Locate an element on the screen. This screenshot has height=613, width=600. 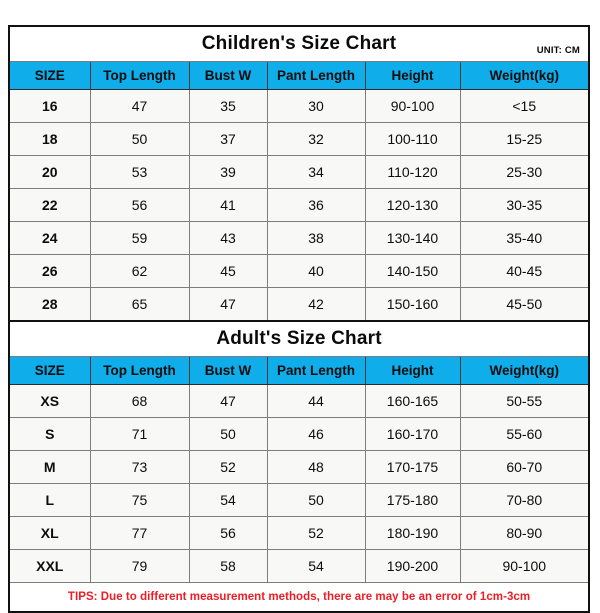
cell-size: L is located at coordinates (50, 500).